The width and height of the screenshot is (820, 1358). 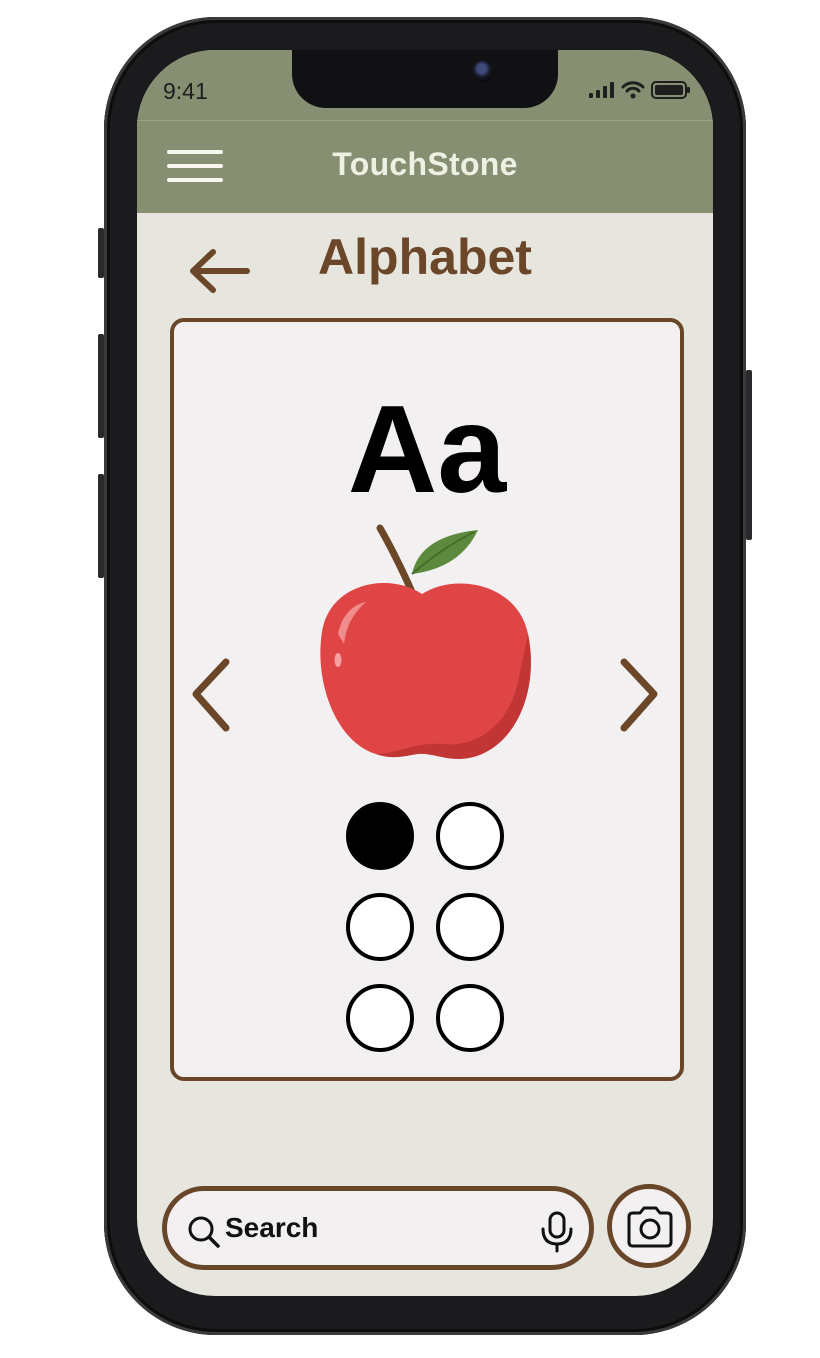 I want to click on app-header: 9:41 TouchStone, so click(x=425, y=131).